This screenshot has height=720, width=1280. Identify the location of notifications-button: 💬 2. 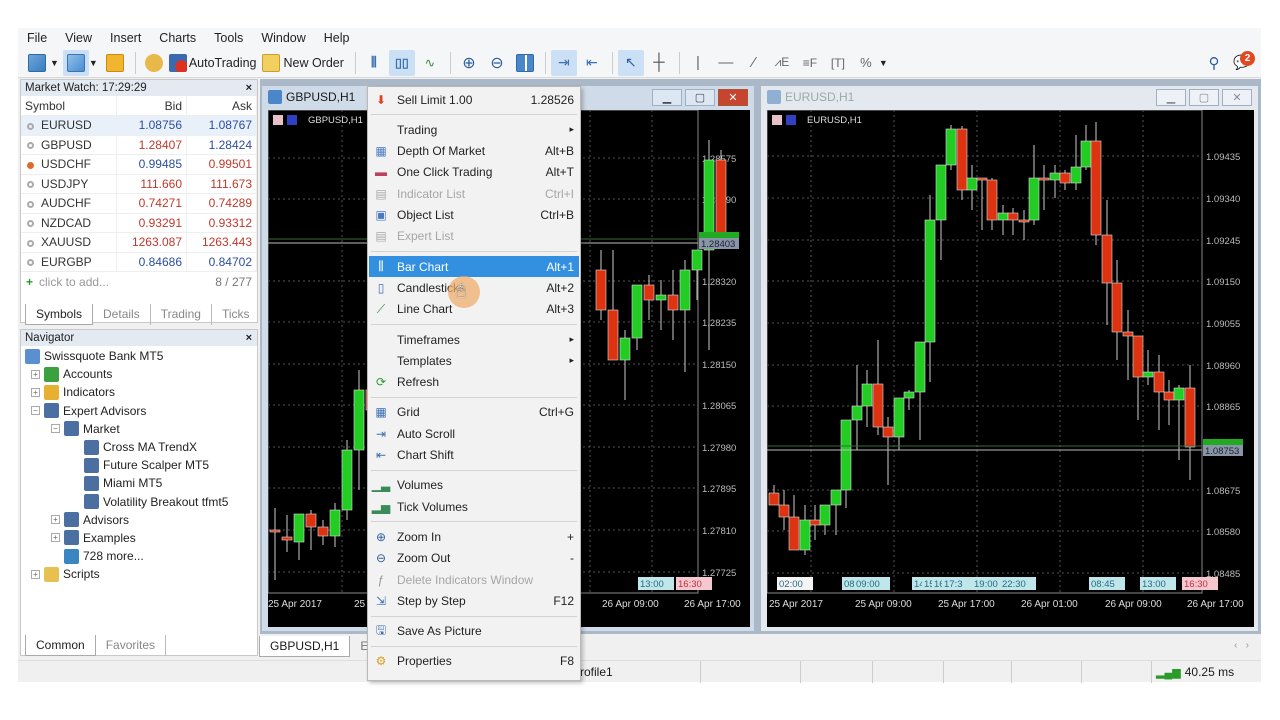
(1242, 63).